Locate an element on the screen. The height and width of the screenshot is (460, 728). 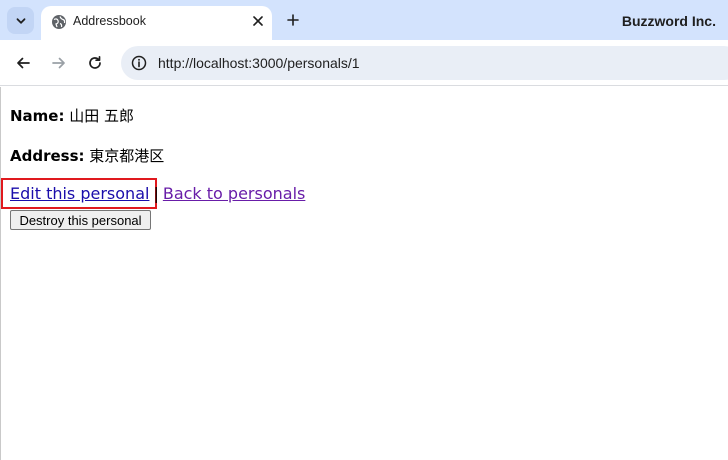
browser-toolbar: http://localhost:3000/personals/1 is located at coordinates (364, 63).